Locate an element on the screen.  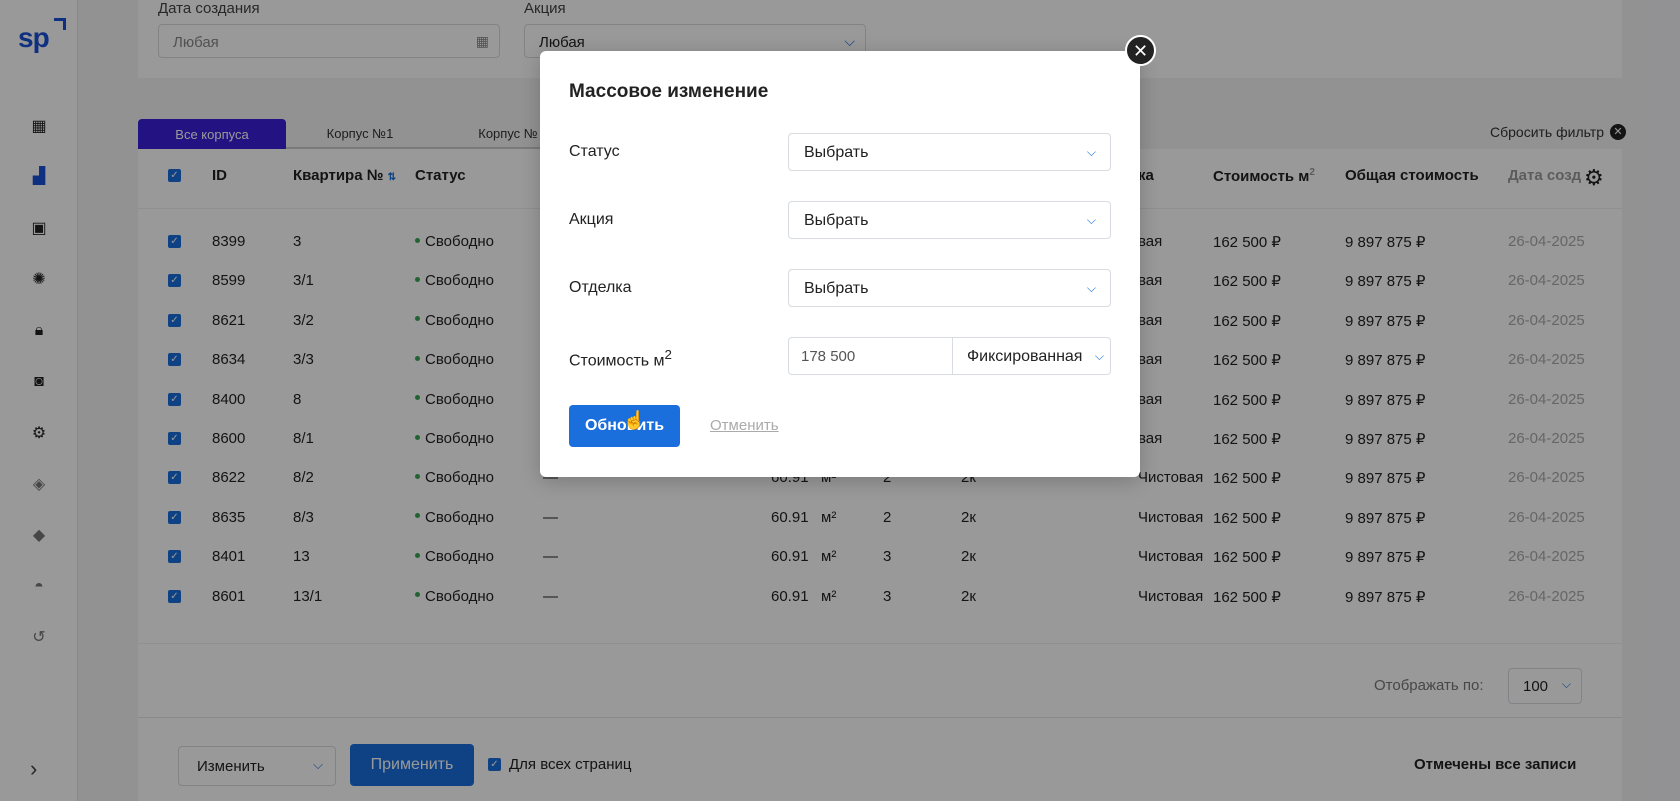
finish-label: Отделка is located at coordinates (600, 287).